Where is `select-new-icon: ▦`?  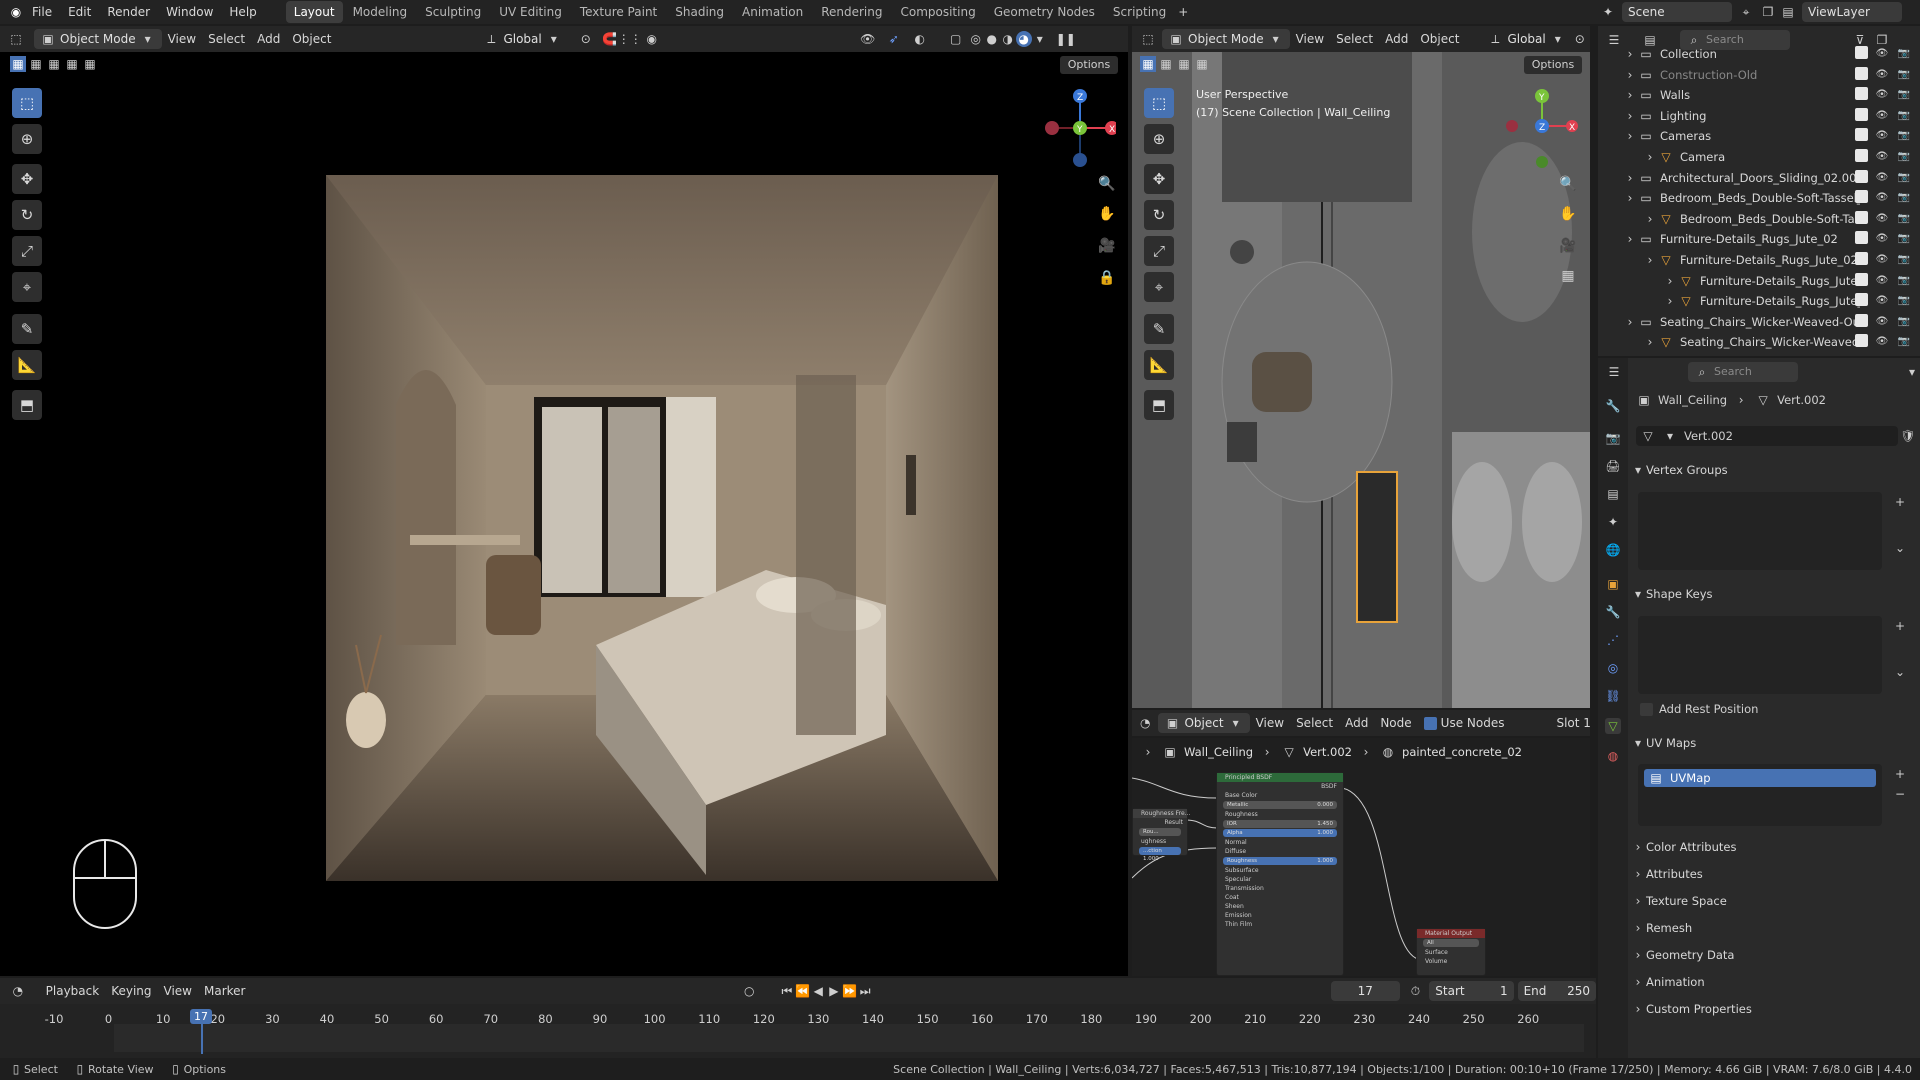
select-new-icon: ▦ is located at coordinates (1148, 64).